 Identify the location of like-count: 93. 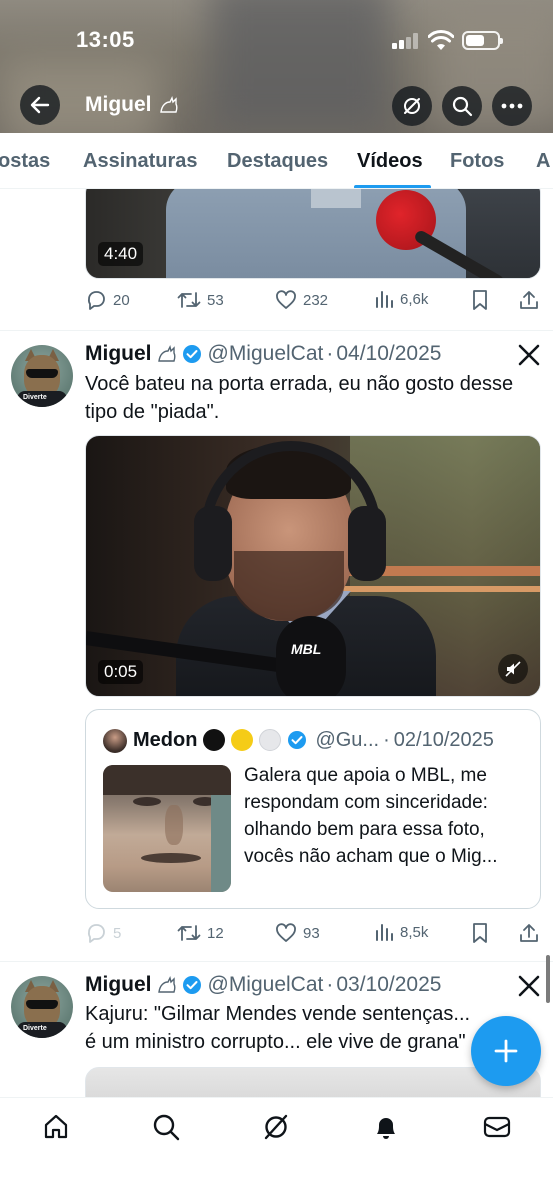
(311, 933).